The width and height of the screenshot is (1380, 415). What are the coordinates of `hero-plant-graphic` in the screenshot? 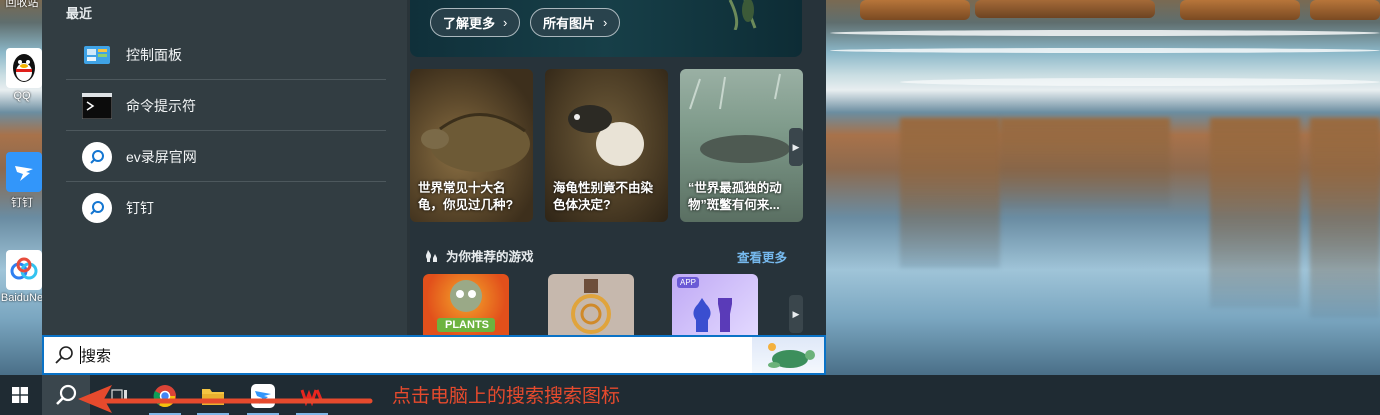 It's located at (742, 15).